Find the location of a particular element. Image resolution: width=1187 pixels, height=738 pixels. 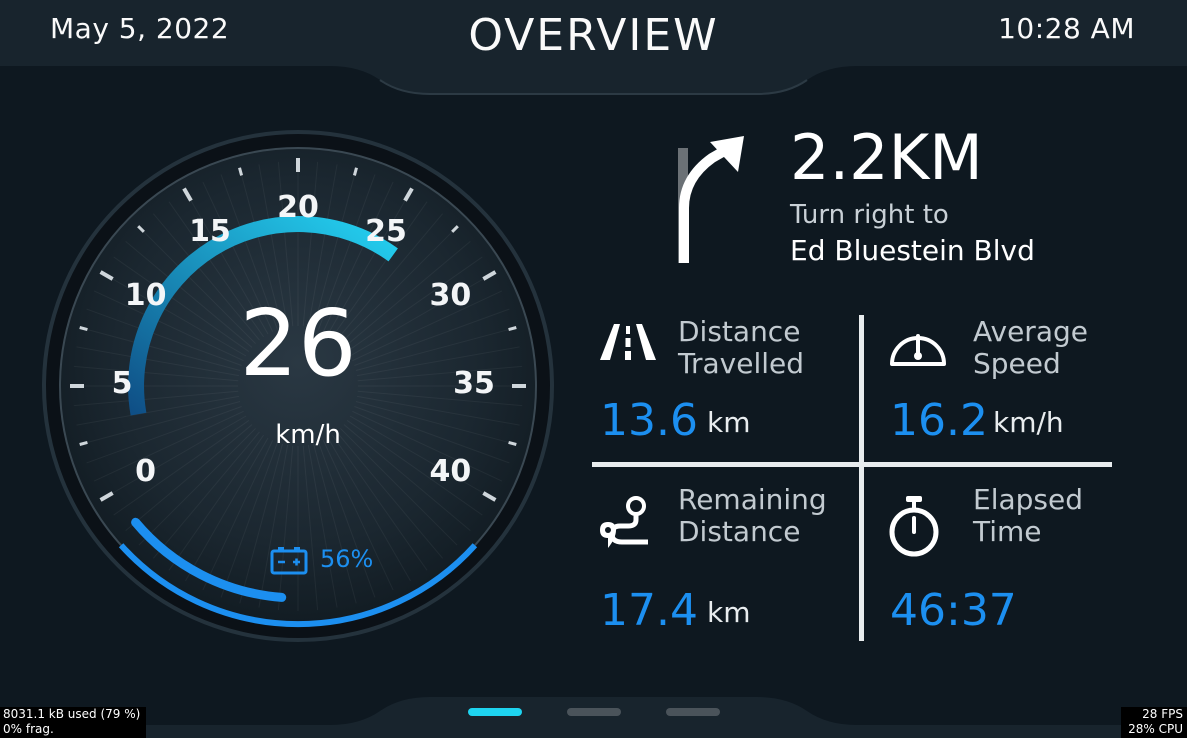

label-line1: Average is located at coordinates (1030, 331).